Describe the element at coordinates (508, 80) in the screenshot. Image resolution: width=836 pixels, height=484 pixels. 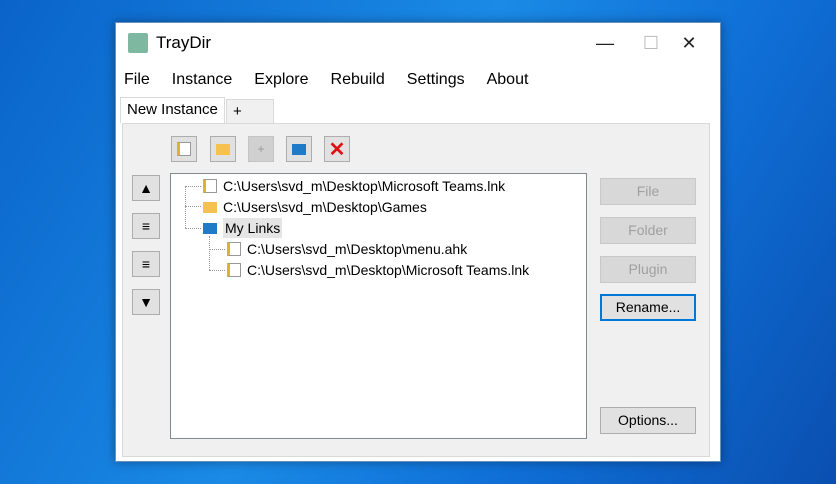
I see `menu-about: About` at that location.